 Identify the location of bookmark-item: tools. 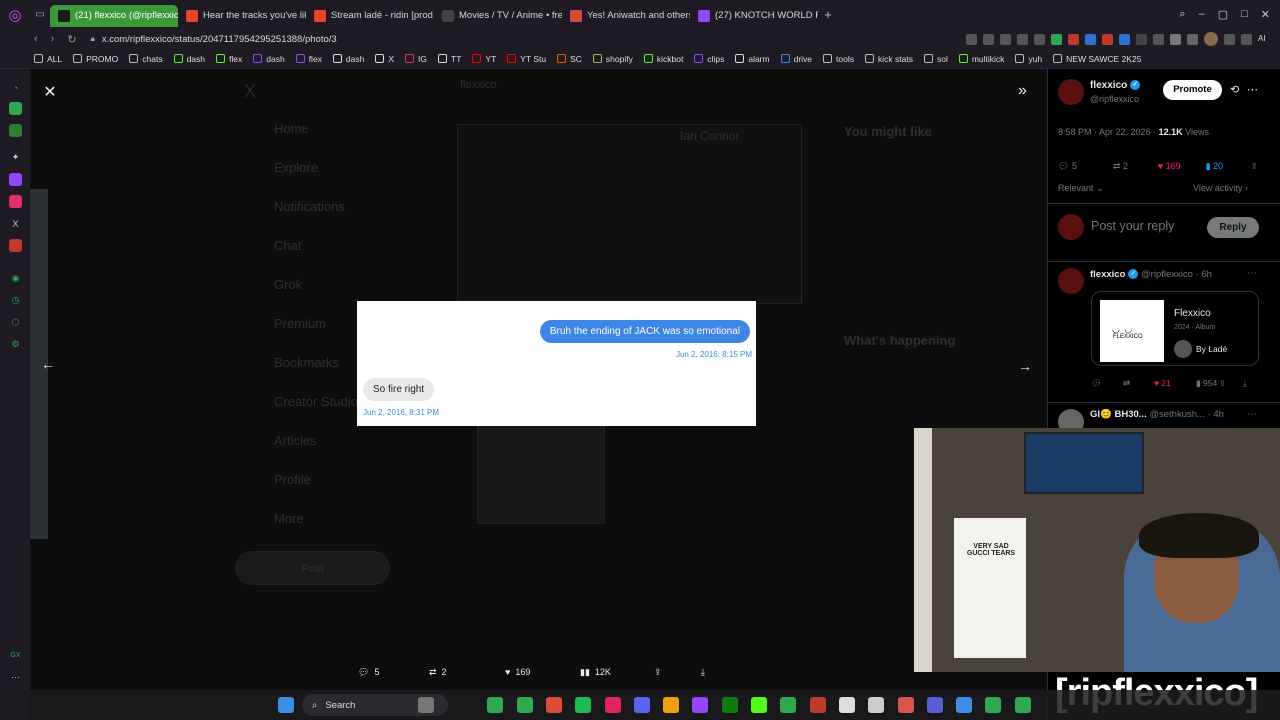
(838, 59).